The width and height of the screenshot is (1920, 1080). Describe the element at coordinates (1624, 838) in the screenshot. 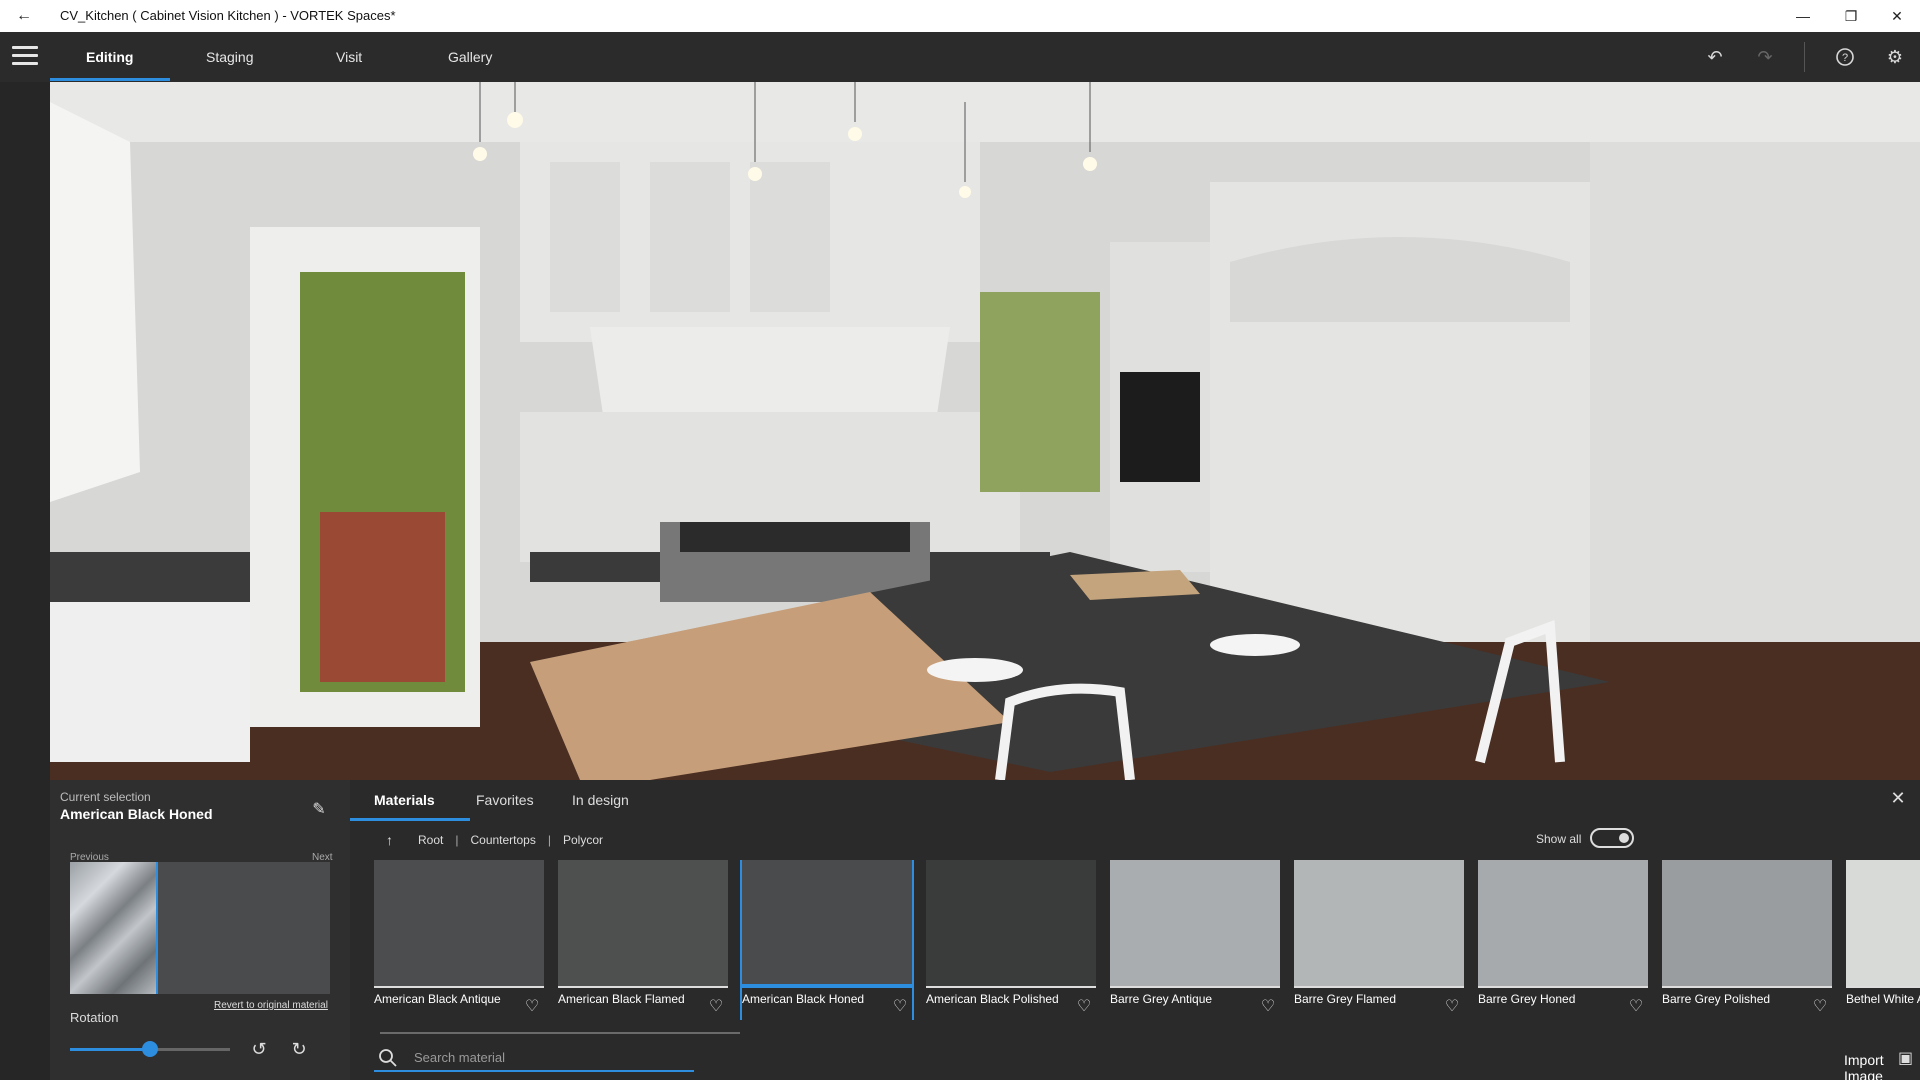

I see `toggle-knob` at that location.